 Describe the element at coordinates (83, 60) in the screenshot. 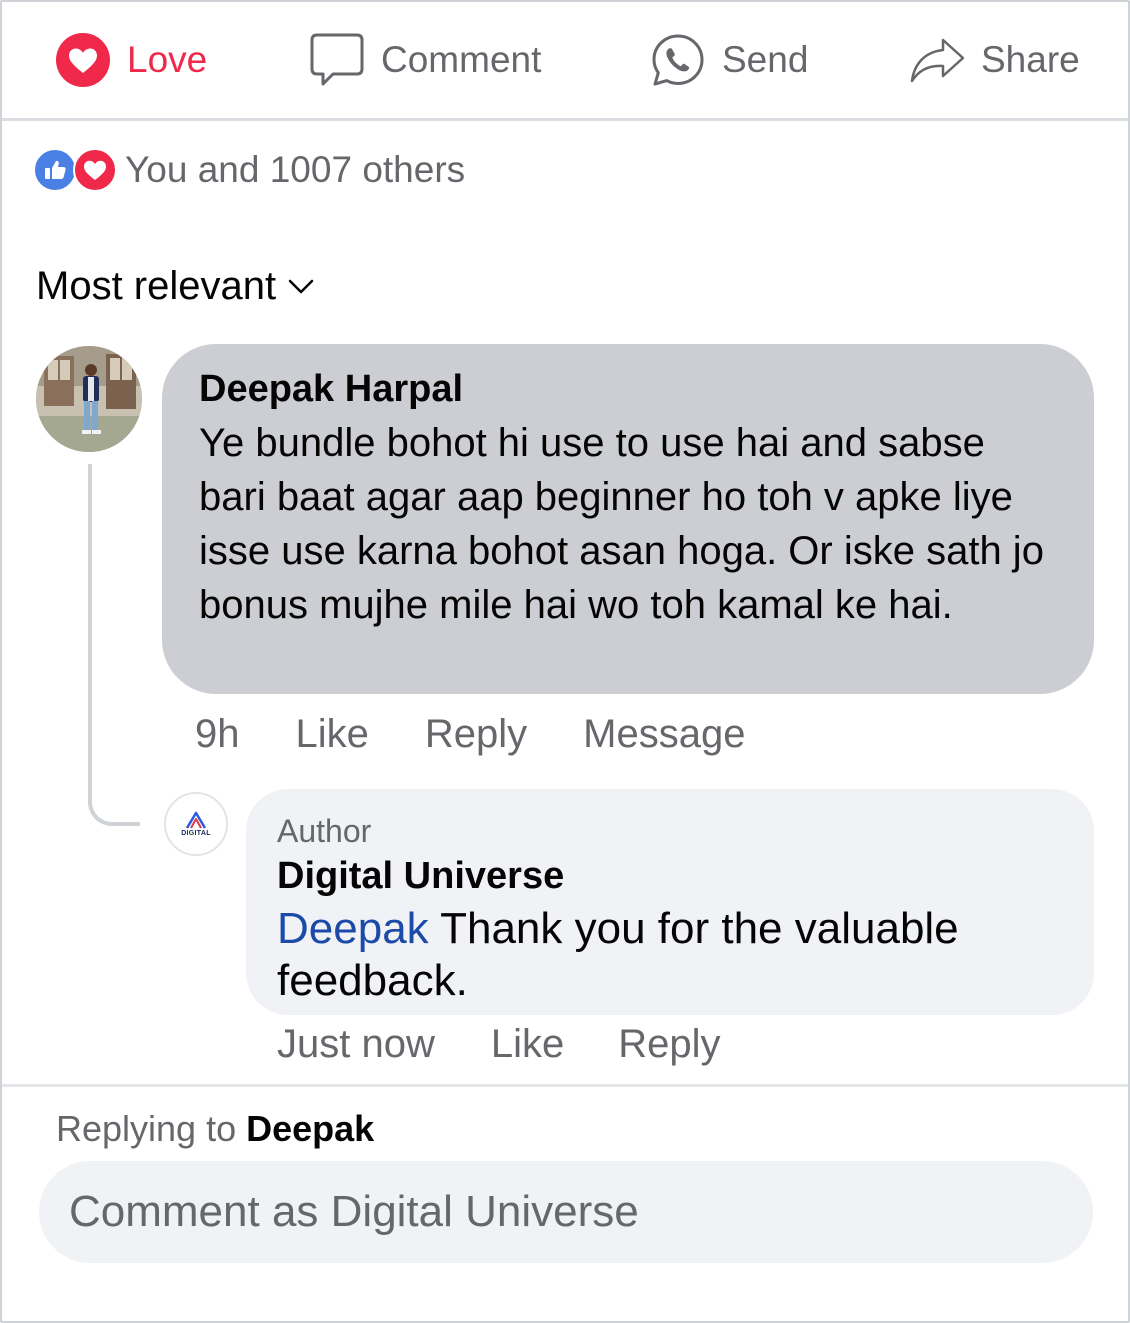

I see `heart-icon` at that location.